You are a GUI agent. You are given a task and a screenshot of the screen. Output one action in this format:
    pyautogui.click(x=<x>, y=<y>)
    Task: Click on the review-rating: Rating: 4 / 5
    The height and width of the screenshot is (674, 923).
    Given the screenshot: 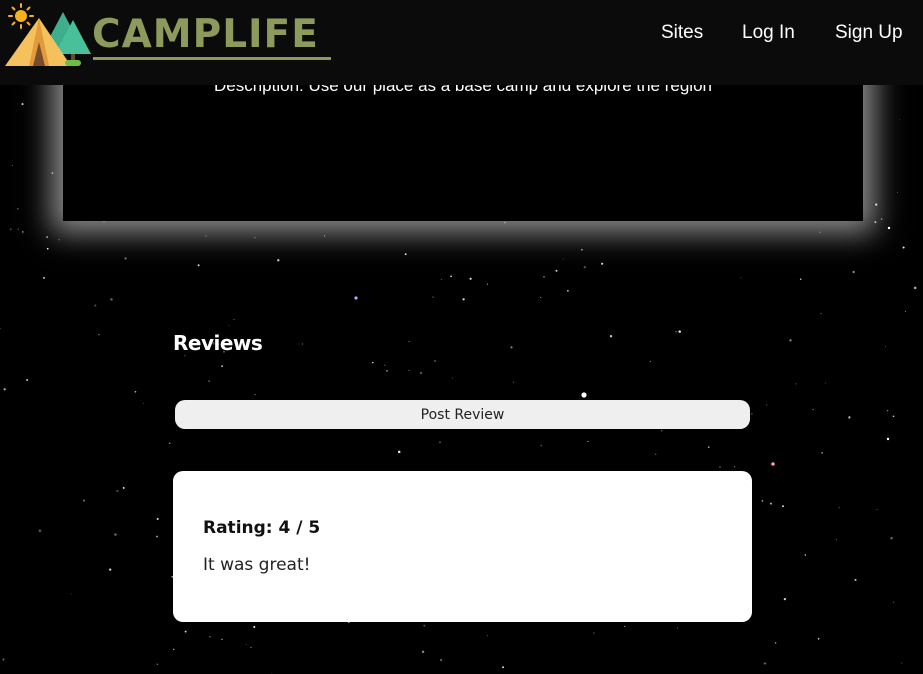 What is the action you would take?
    pyautogui.click(x=262, y=528)
    